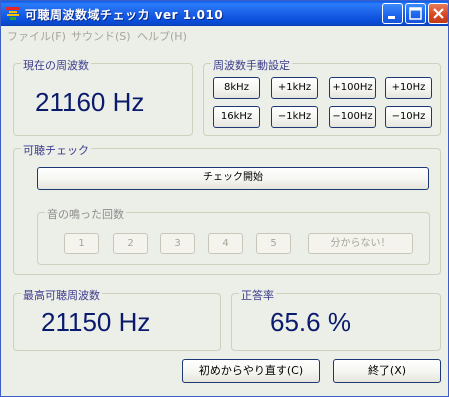 This screenshot has width=449, height=397. What do you see at coordinates (130, 243) in the screenshot?
I see `count-2-button: 2` at bounding box center [130, 243].